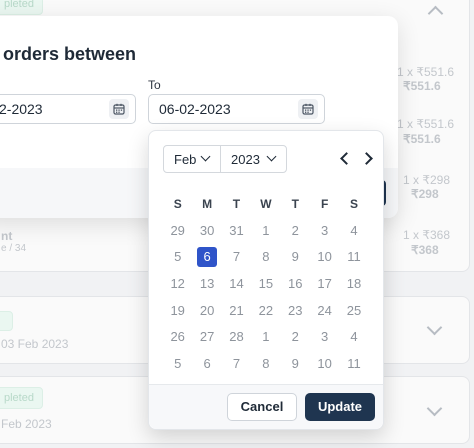 The width and height of the screenshot is (474, 448). What do you see at coordinates (35, 344) in the screenshot?
I see `order-date: 03 Feb 2023` at bounding box center [35, 344].